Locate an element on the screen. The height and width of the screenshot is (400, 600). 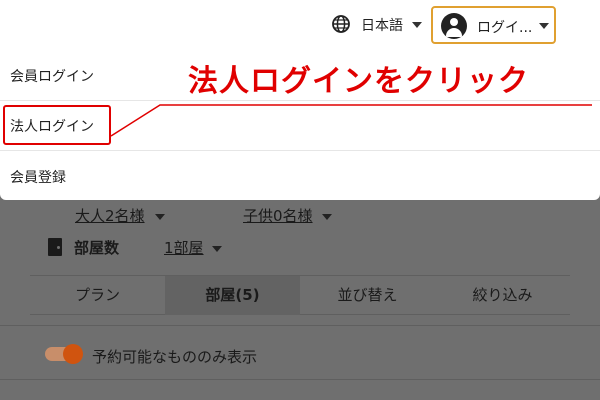
globe-icon is located at coordinates (341, 24).